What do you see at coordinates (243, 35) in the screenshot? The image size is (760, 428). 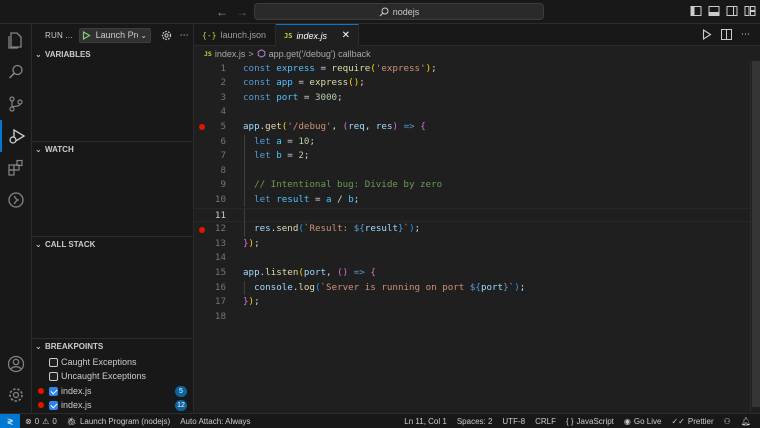 I see `tab-label: launch.json` at bounding box center [243, 35].